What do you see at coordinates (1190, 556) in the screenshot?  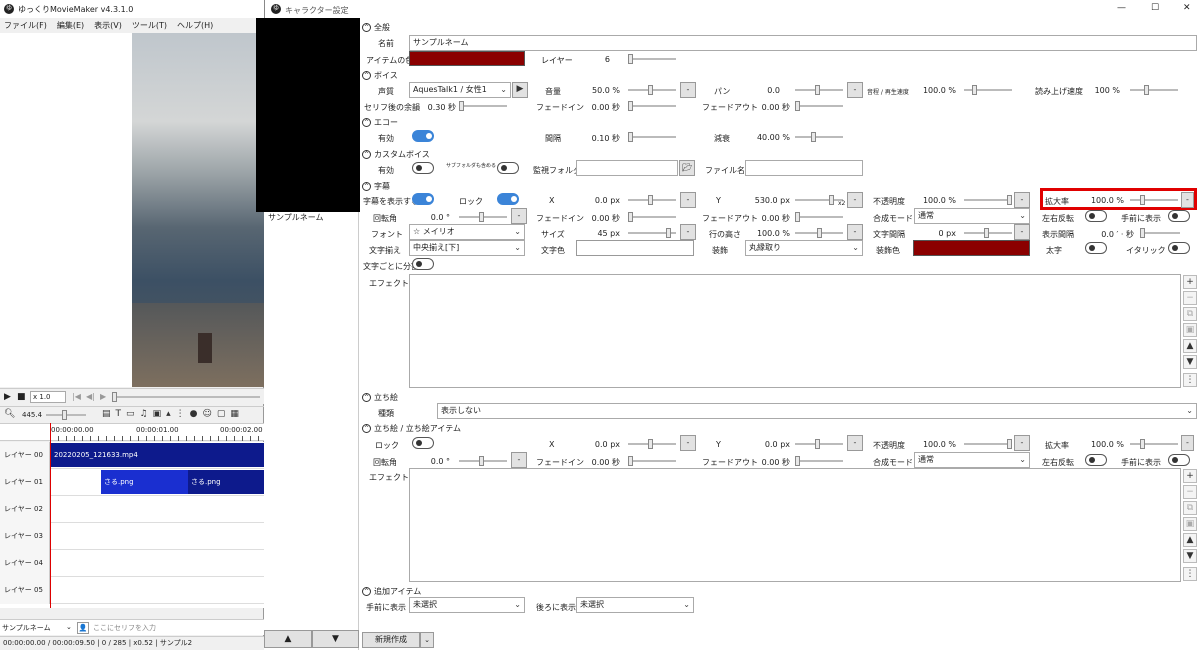 I see `ti-move-effect-down-button: ▼` at bounding box center [1190, 556].